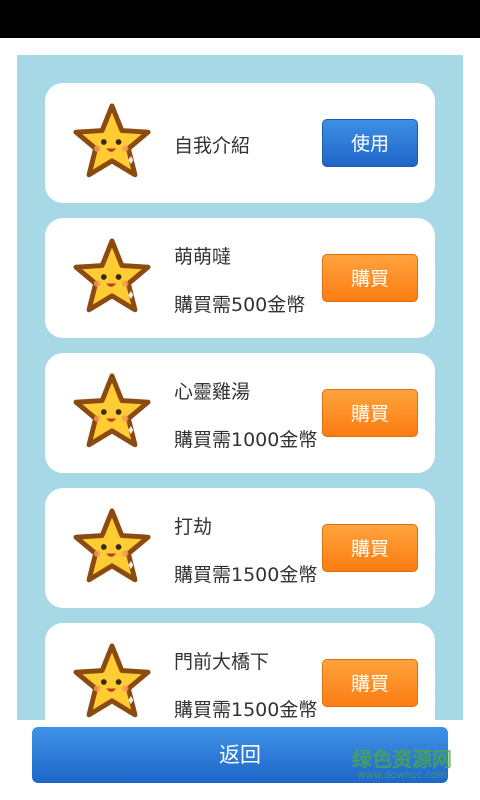 Image resolution: width=480 pixels, height=800 pixels. What do you see at coordinates (240, 19) in the screenshot?
I see `status-bar` at bounding box center [240, 19].